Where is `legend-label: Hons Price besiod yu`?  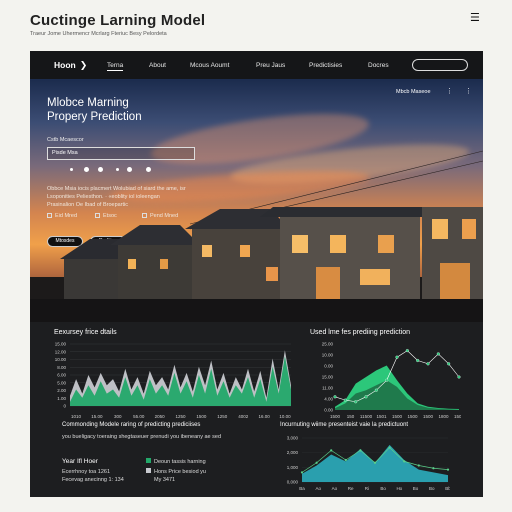 legend-label: Hons Price besiod yu is located at coordinates (180, 472).